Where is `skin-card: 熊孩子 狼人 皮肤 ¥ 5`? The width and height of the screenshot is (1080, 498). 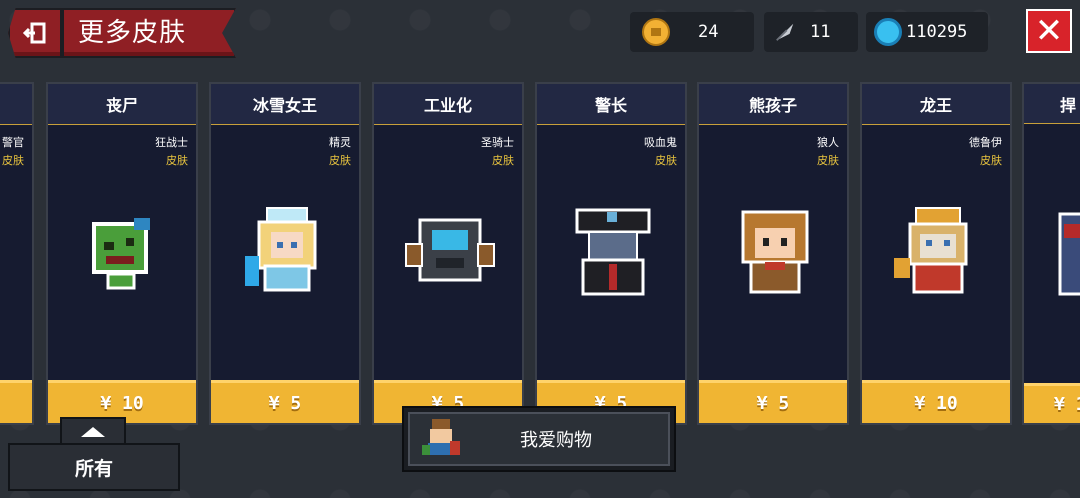
skin-card: 熊孩子 狼人 皮肤 ¥ 5 is located at coordinates (773, 253).